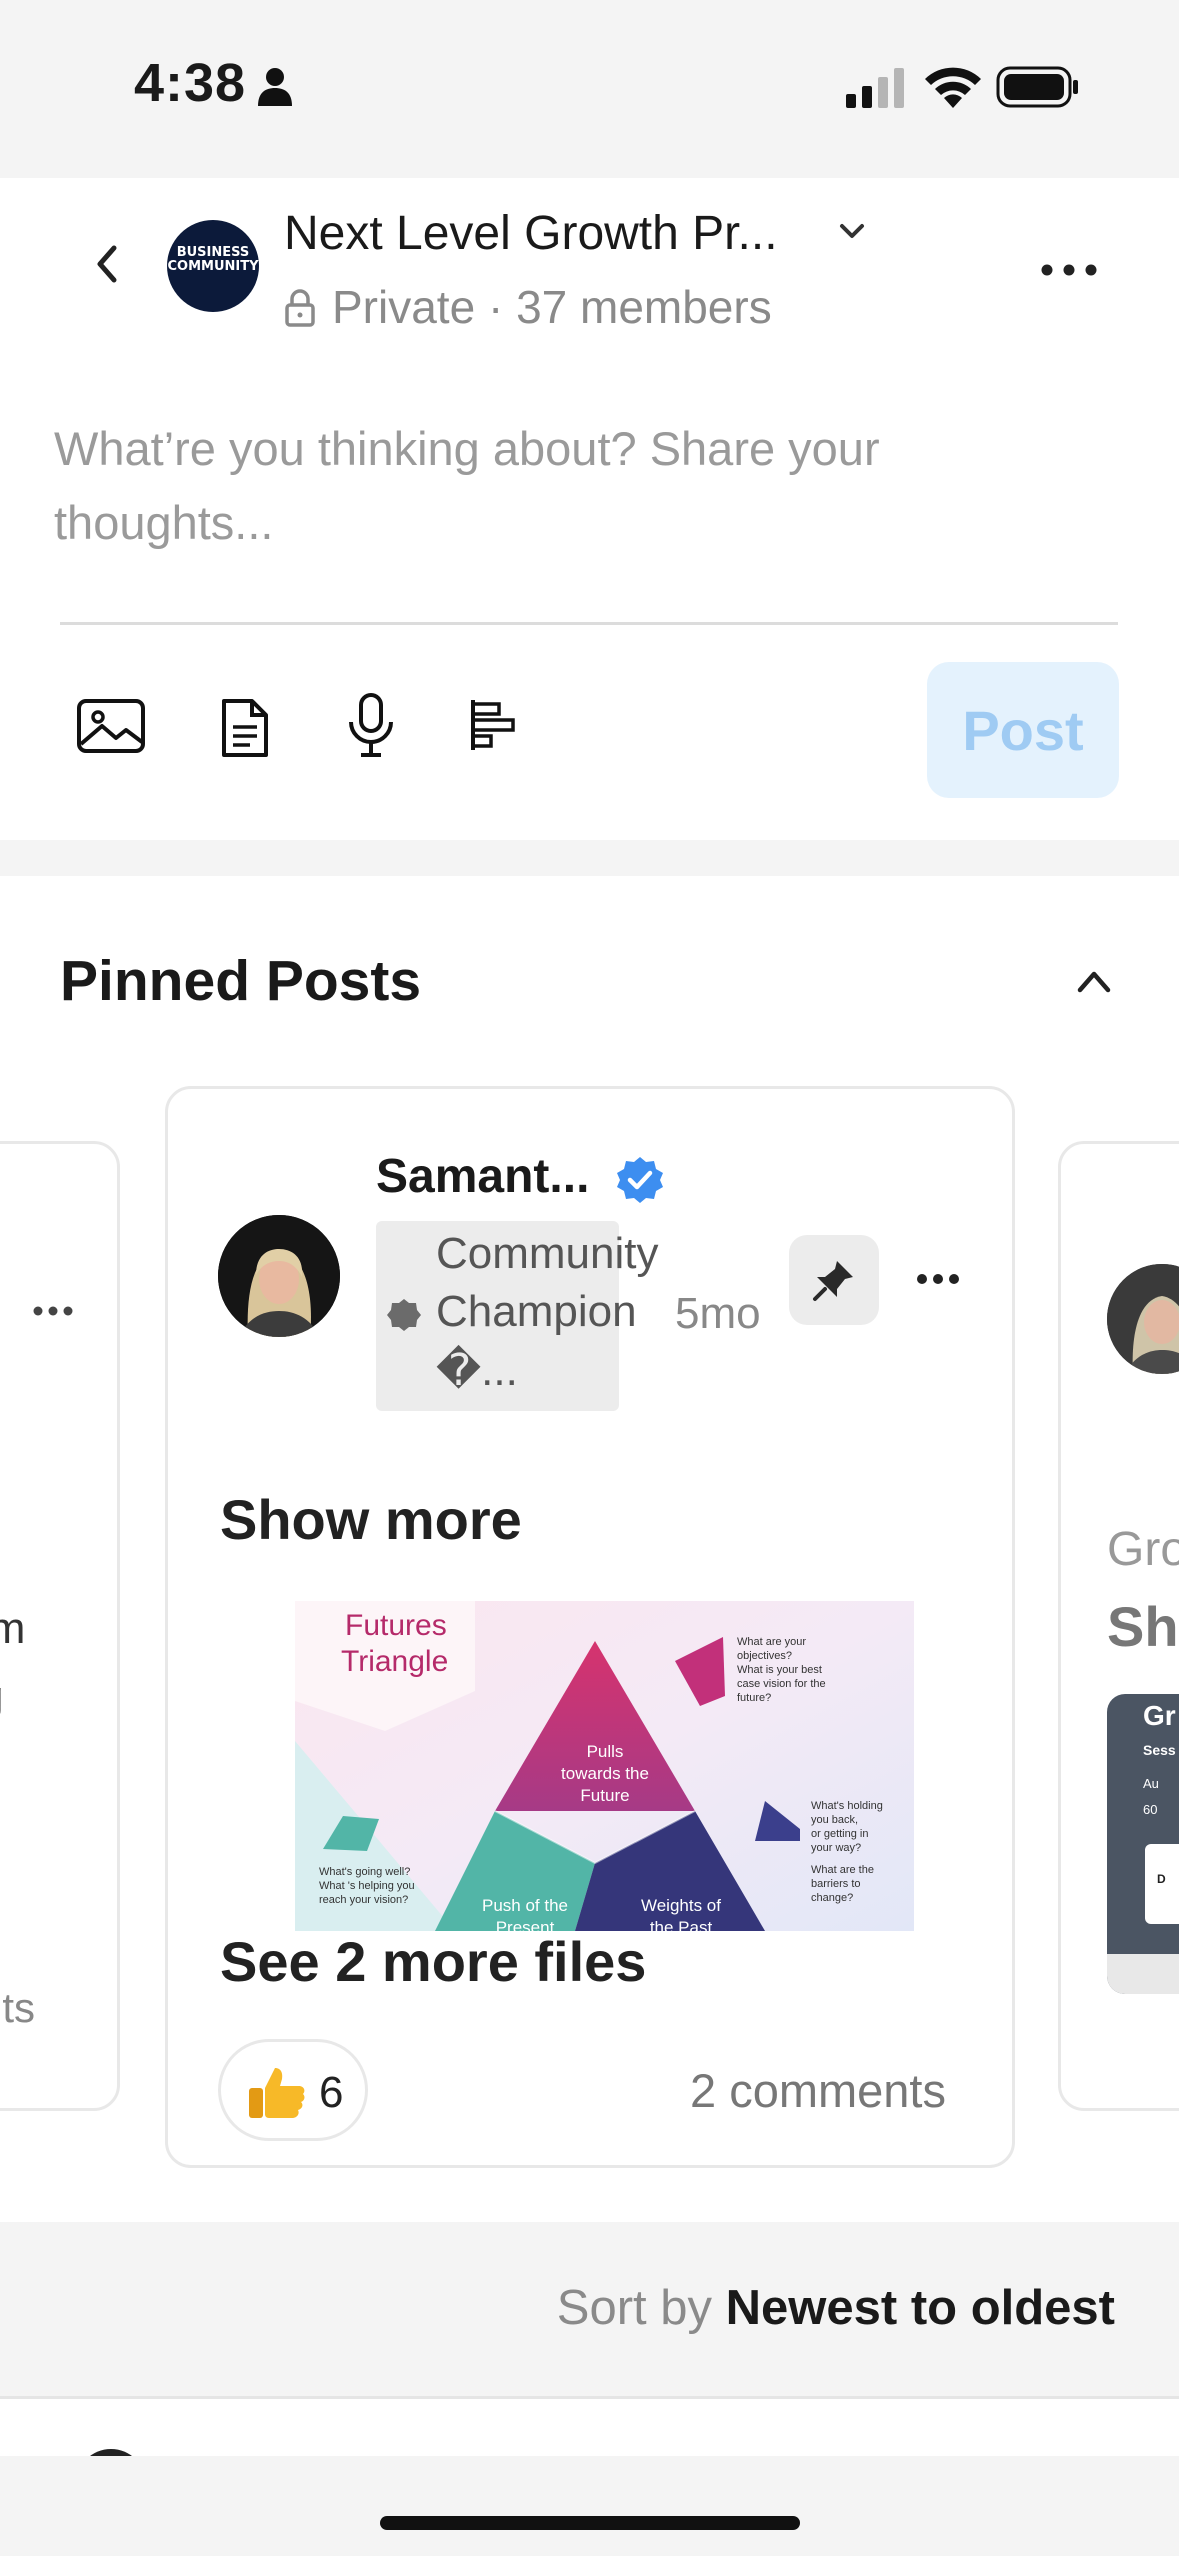 The image size is (1179, 2556). Describe the element at coordinates (1023, 730) in the screenshot. I see `post-button: Post` at that location.